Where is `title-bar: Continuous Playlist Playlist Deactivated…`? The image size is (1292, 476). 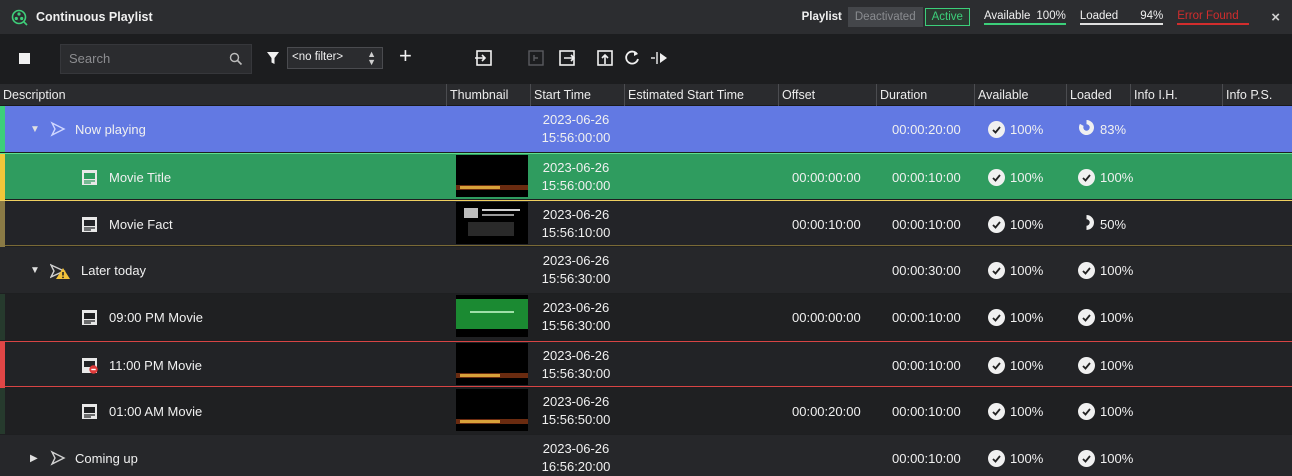 title-bar: Continuous Playlist Playlist Deactivated… is located at coordinates (646, 17).